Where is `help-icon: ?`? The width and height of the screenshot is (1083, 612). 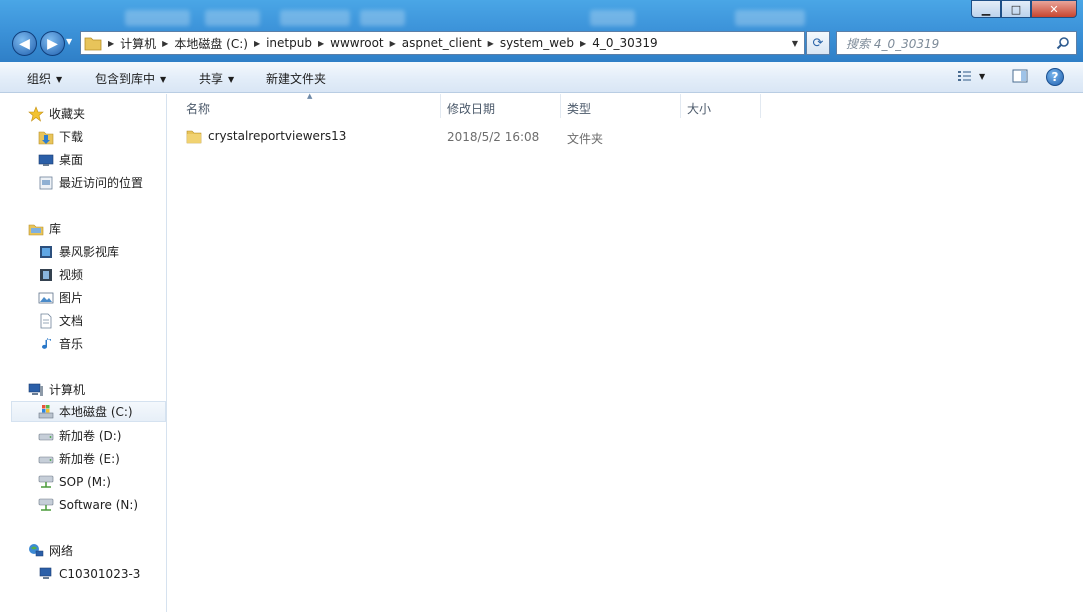 help-icon: ? is located at coordinates (1055, 77).